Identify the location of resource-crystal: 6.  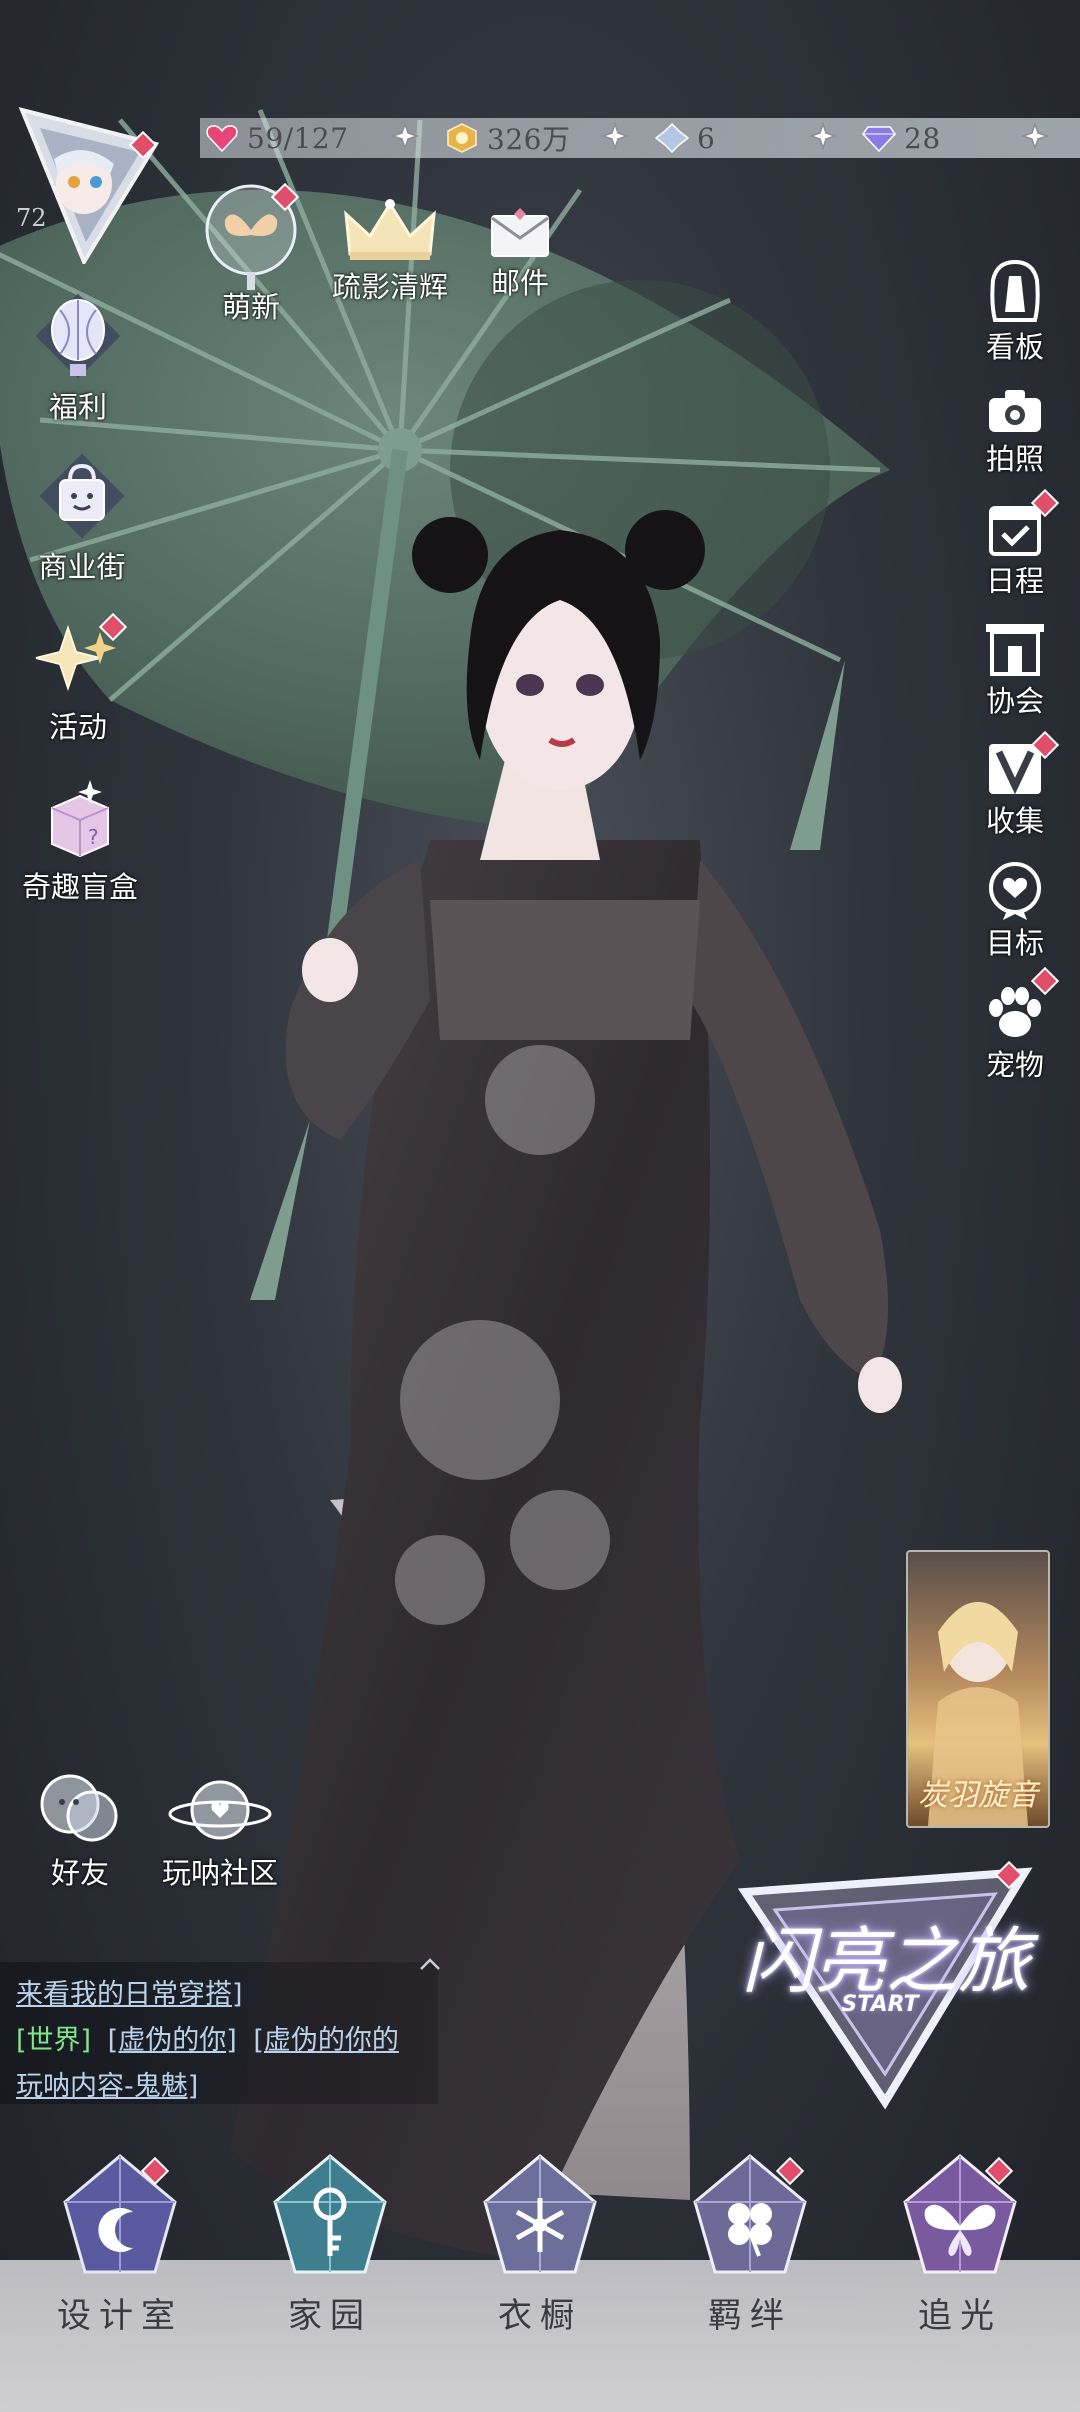
(685, 138).